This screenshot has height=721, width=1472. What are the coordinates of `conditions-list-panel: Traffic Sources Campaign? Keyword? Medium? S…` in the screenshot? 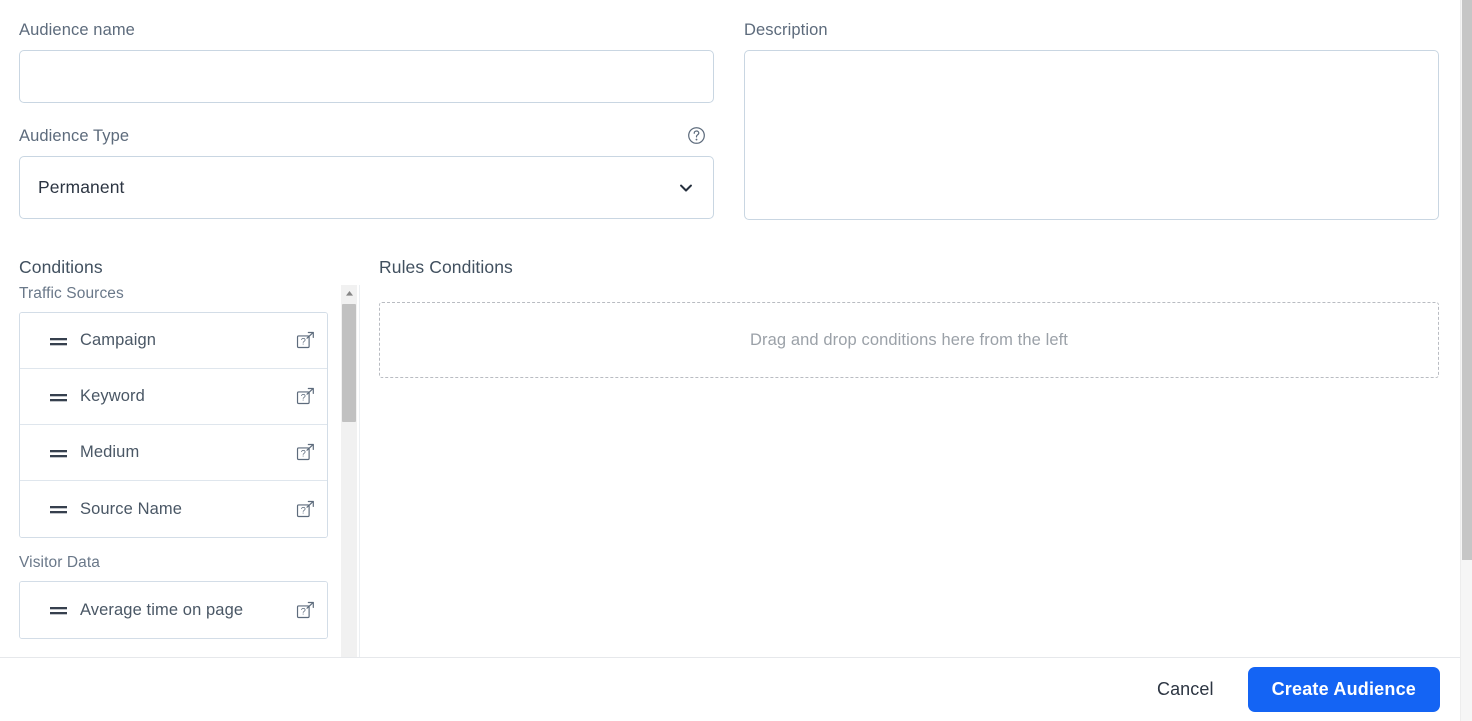 It's located at (170, 471).